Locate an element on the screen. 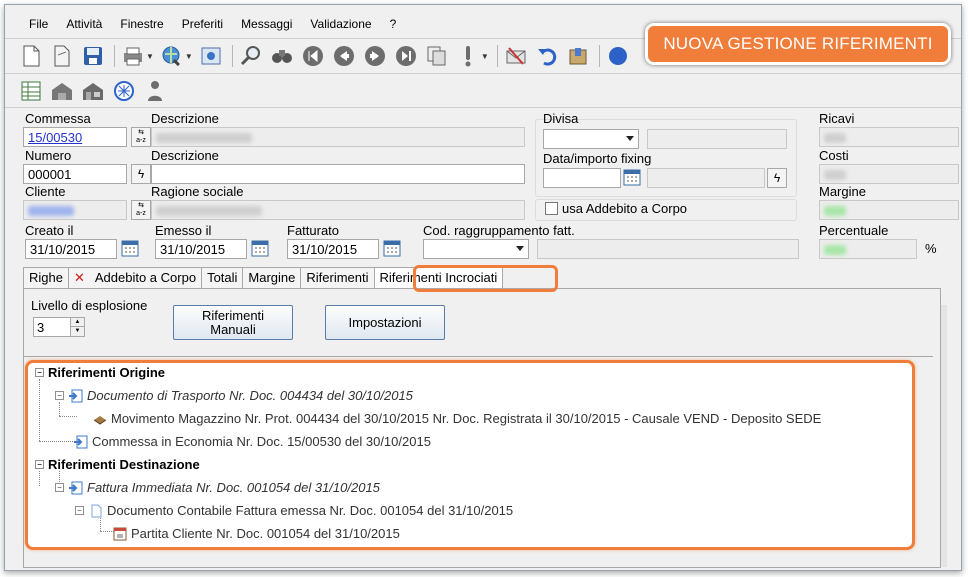 The image size is (968, 577). descrizione2-field is located at coordinates (338, 174).